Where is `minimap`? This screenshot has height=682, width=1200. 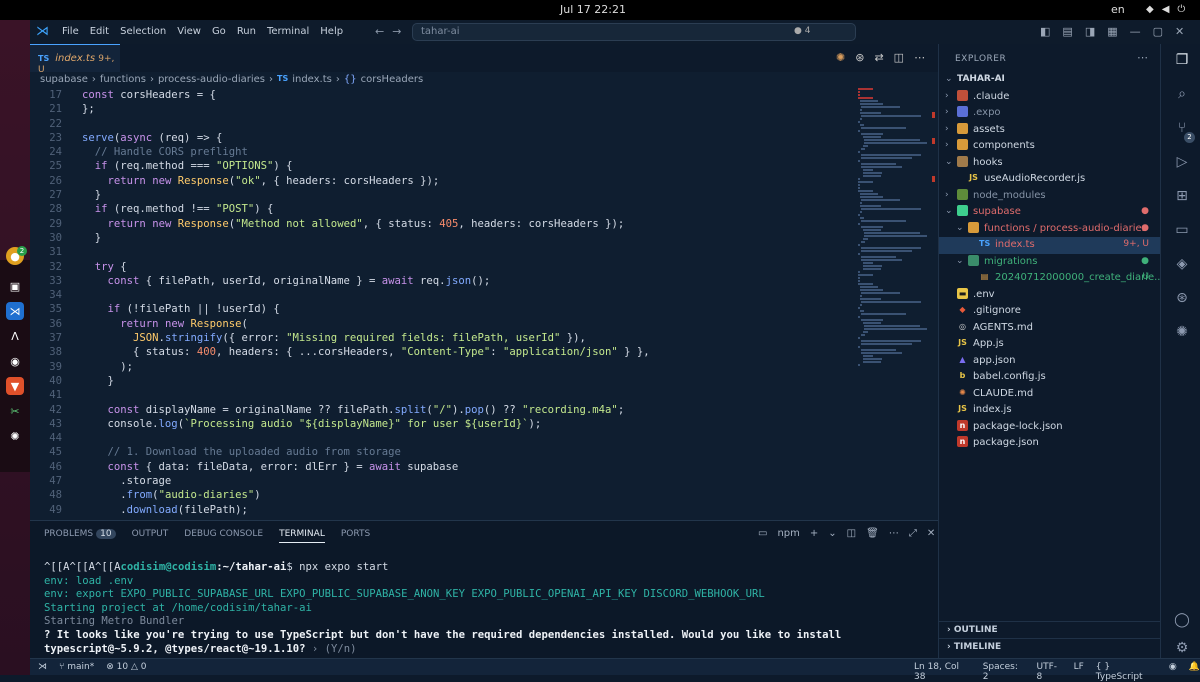
minimap is located at coordinates (893, 227).